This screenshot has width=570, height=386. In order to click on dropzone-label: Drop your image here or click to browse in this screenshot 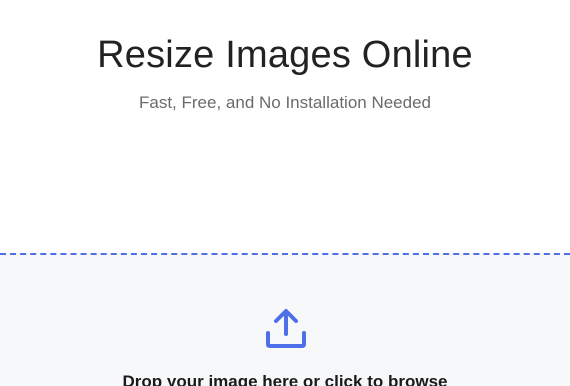, I will do `click(285, 379)`.